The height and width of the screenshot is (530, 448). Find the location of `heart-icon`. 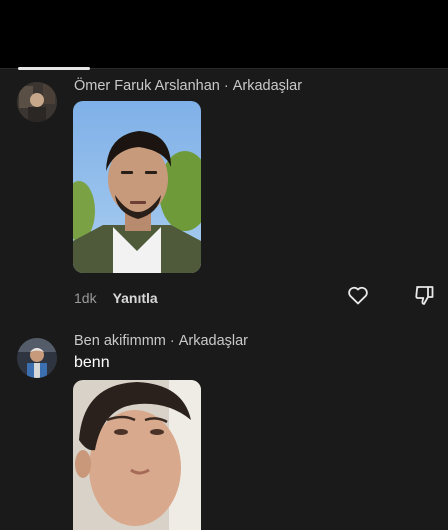

heart-icon is located at coordinates (358, 295).